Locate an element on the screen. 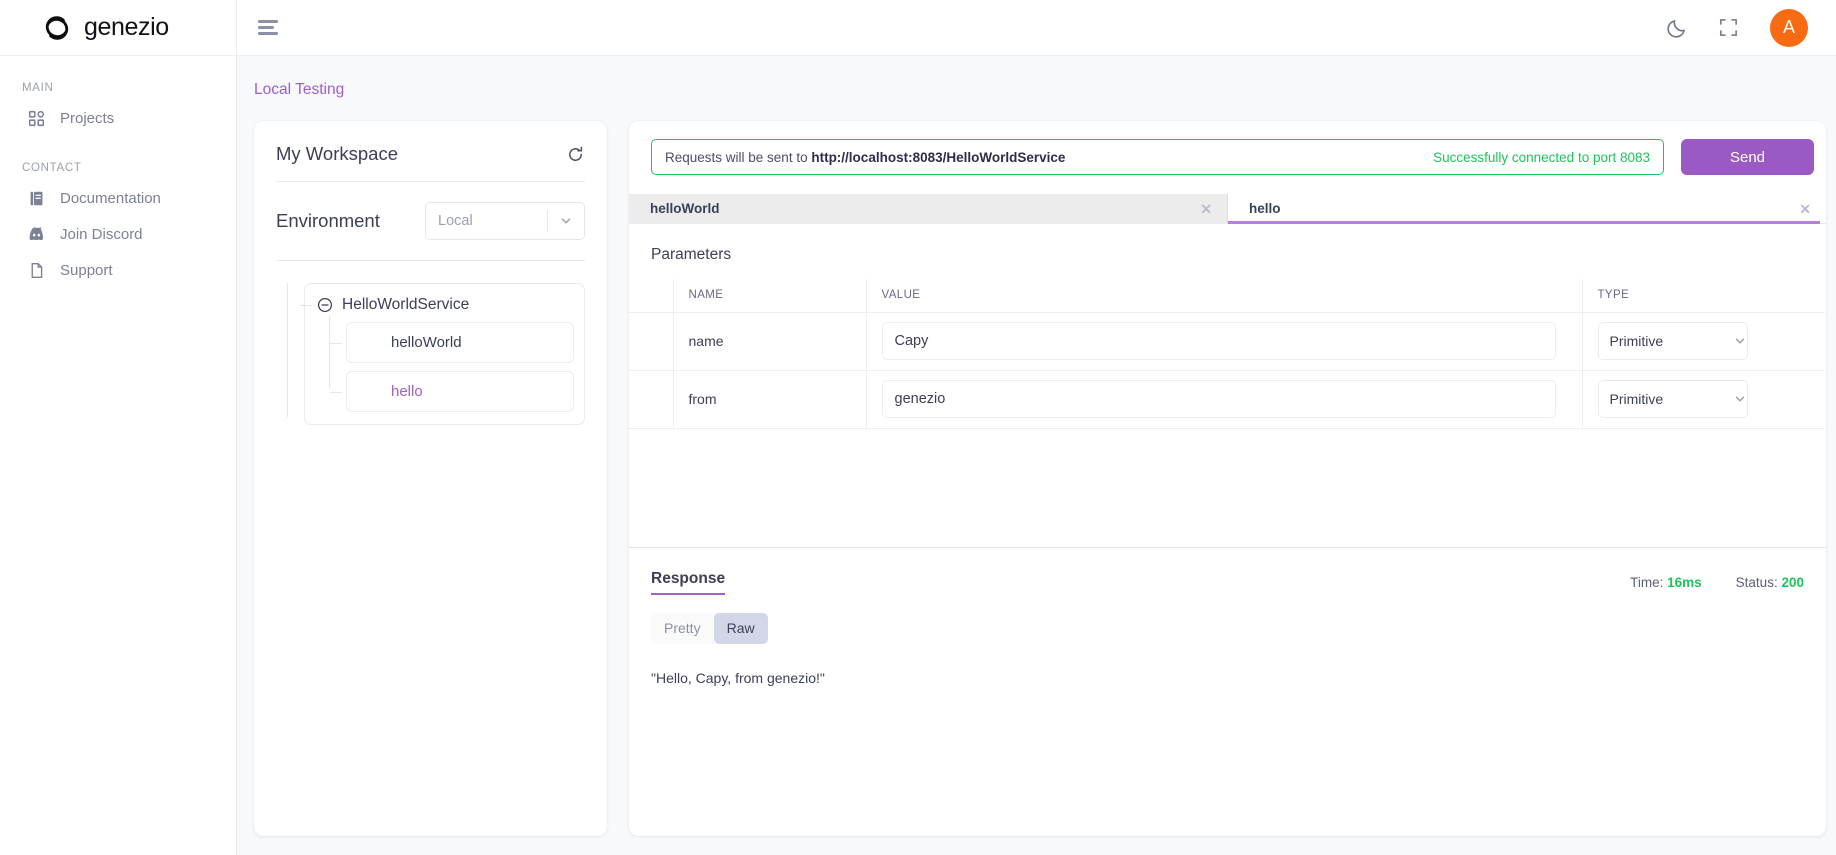 The image size is (1836, 855). brand-name: genezio is located at coordinates (126, 27).